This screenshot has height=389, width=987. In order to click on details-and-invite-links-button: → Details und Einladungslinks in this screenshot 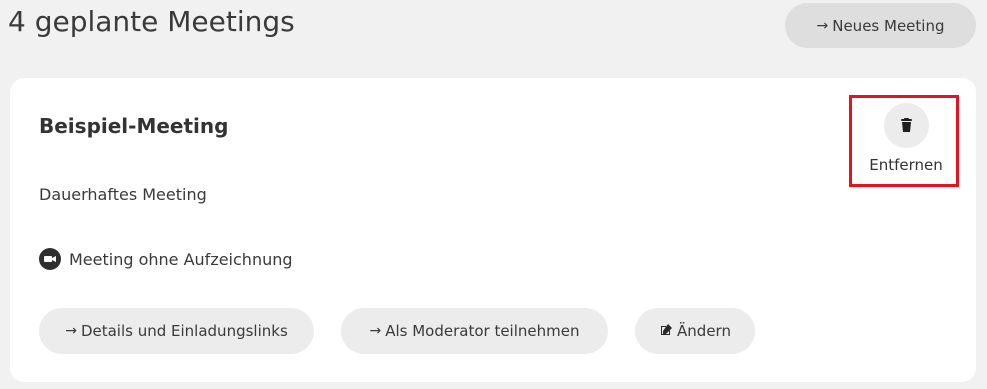, I will do `click(176, 331)`.